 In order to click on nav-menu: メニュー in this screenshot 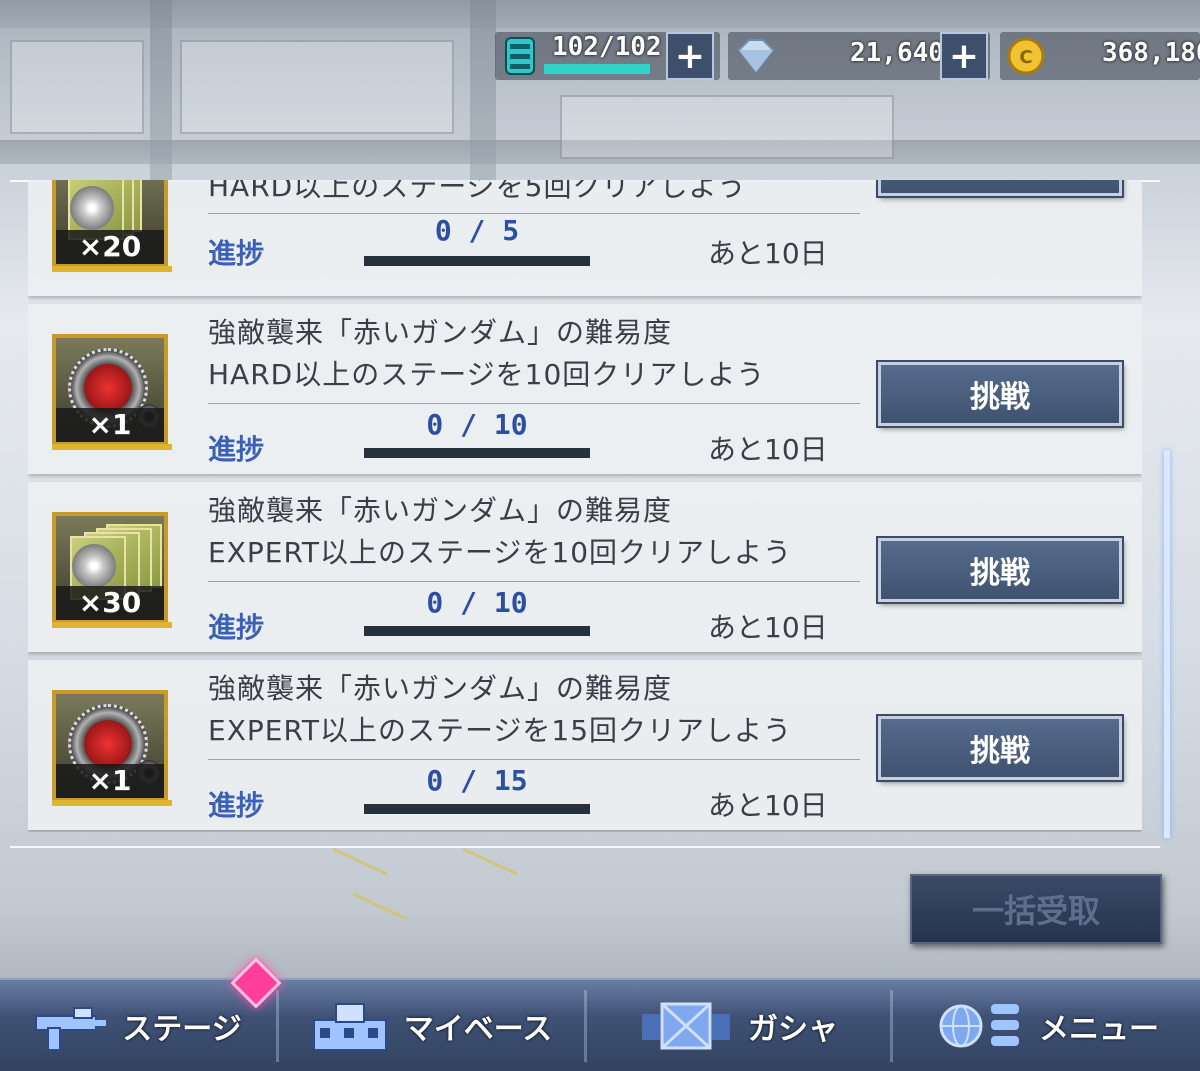, I will do `click(1047, 1025)`.